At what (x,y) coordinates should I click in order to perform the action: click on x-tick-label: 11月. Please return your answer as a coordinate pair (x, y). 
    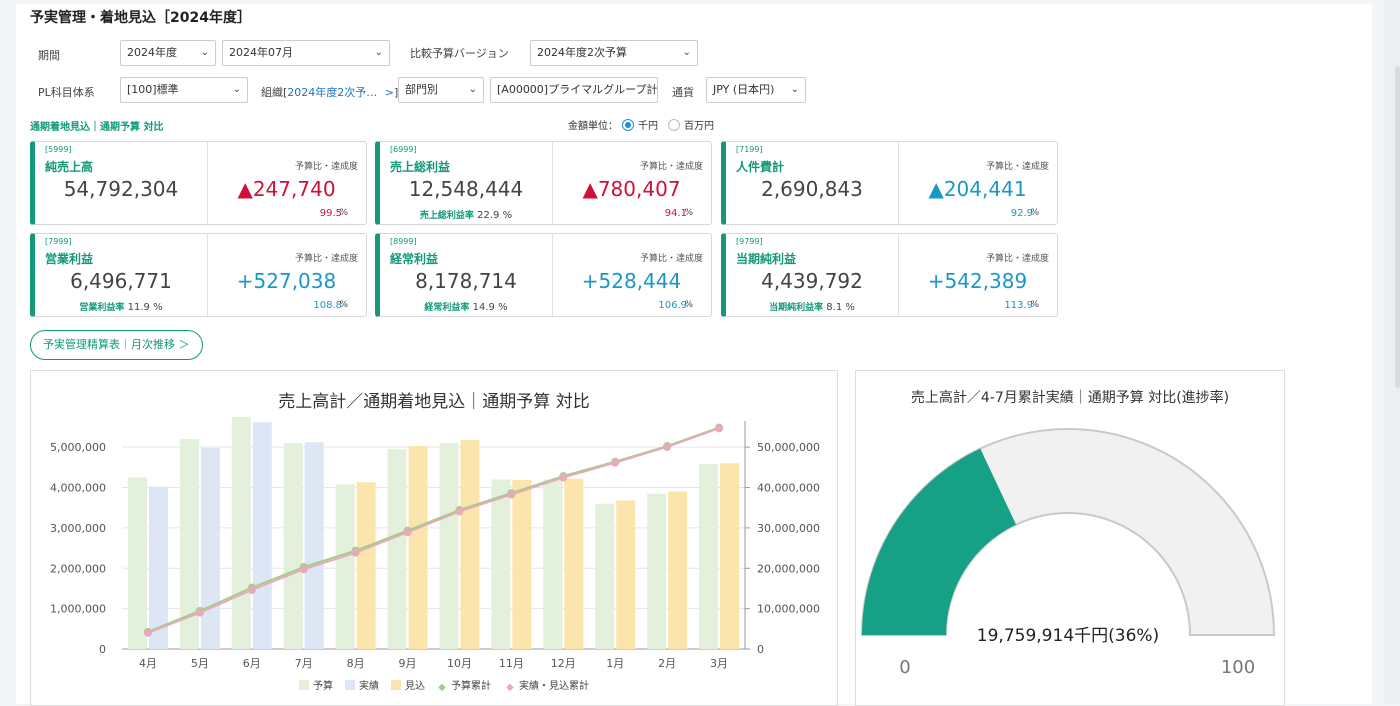
    Looking at the image, I should click on (511, 663).